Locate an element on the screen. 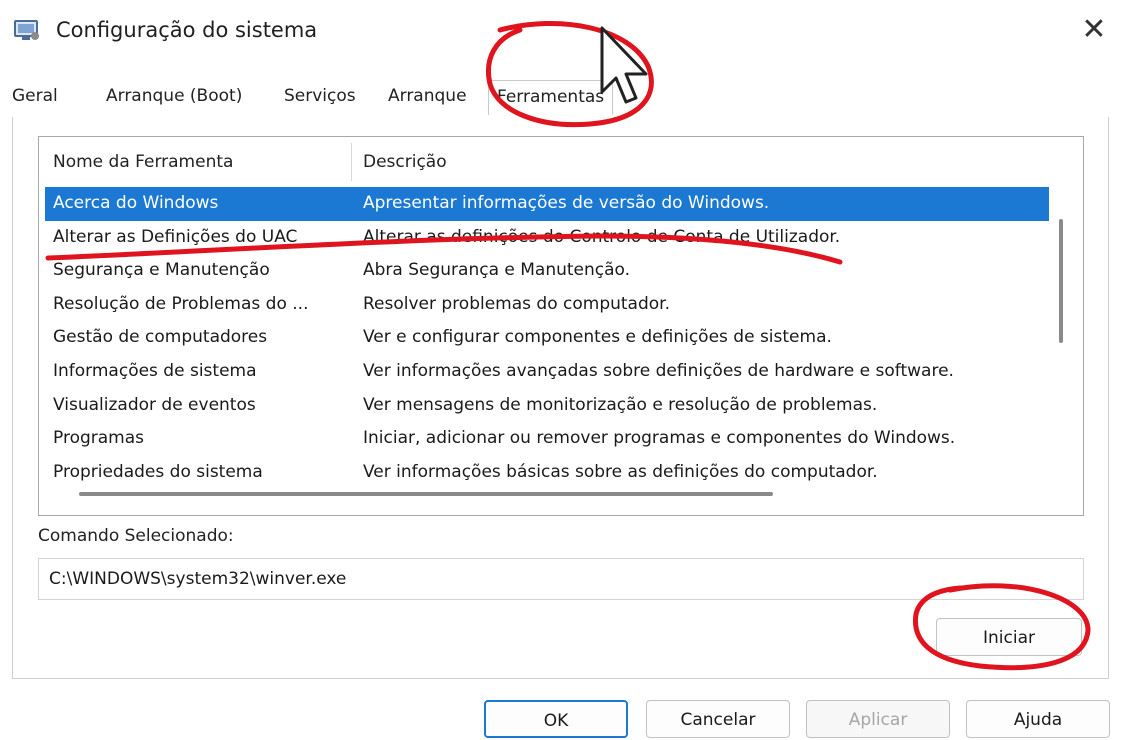 The width and height of the screenshot is (1122, 740). tool-name: Gestão de computadores is located at coordinates (160, 337).